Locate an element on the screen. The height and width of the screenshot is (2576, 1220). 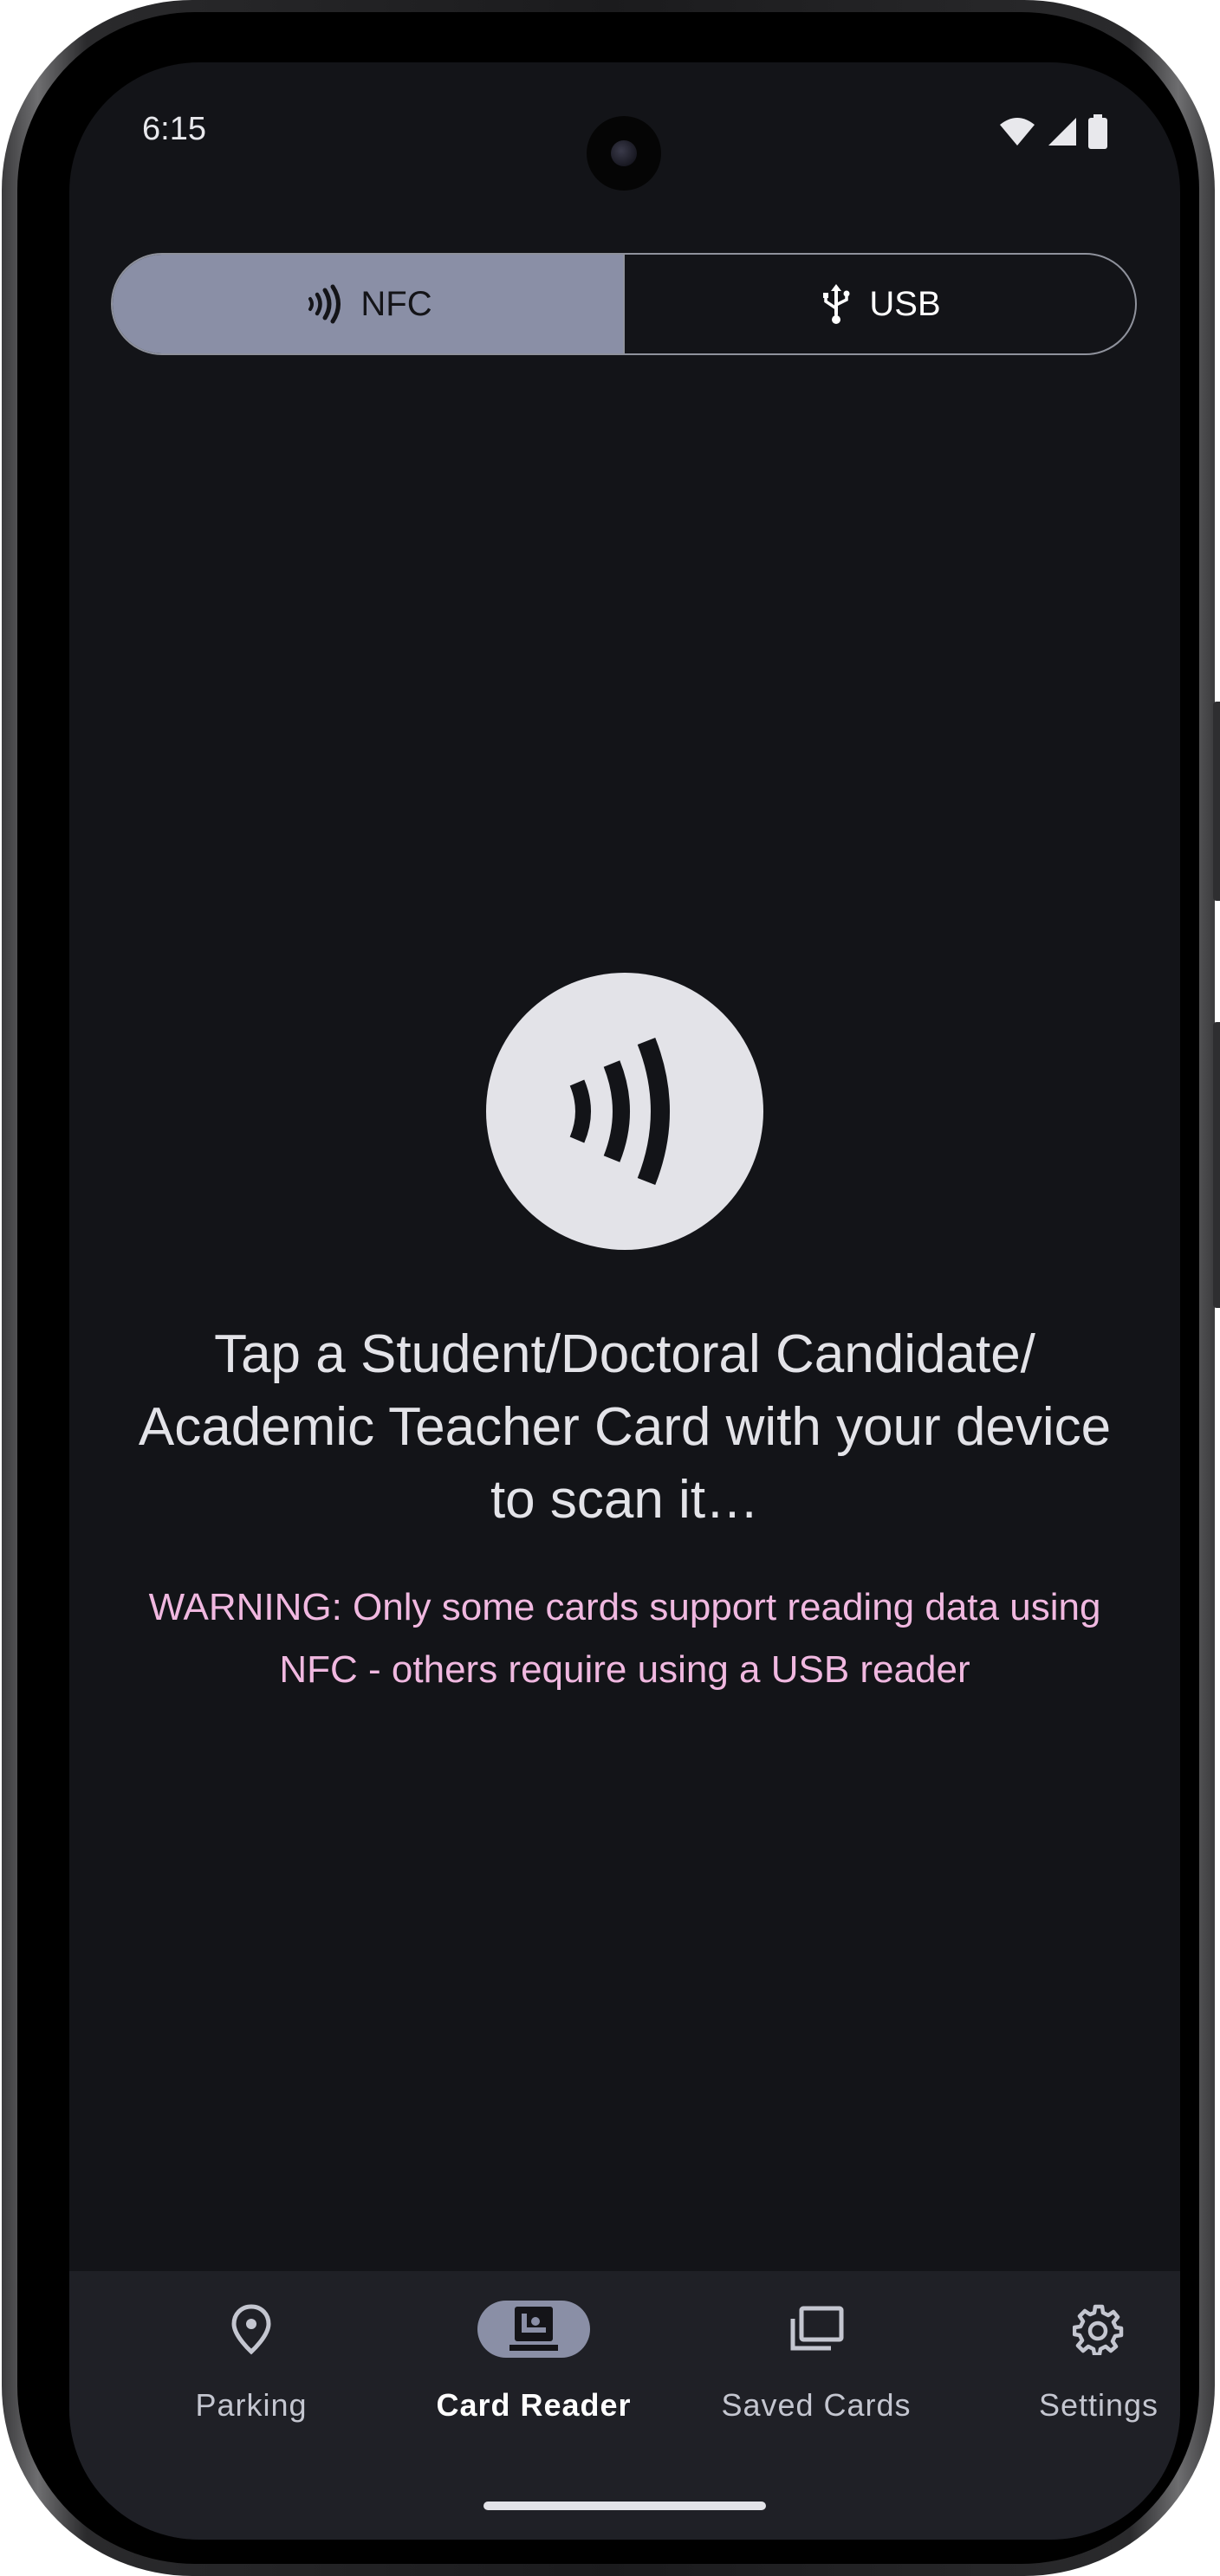
tab-usb: USB is located at coordinates (879, 304).